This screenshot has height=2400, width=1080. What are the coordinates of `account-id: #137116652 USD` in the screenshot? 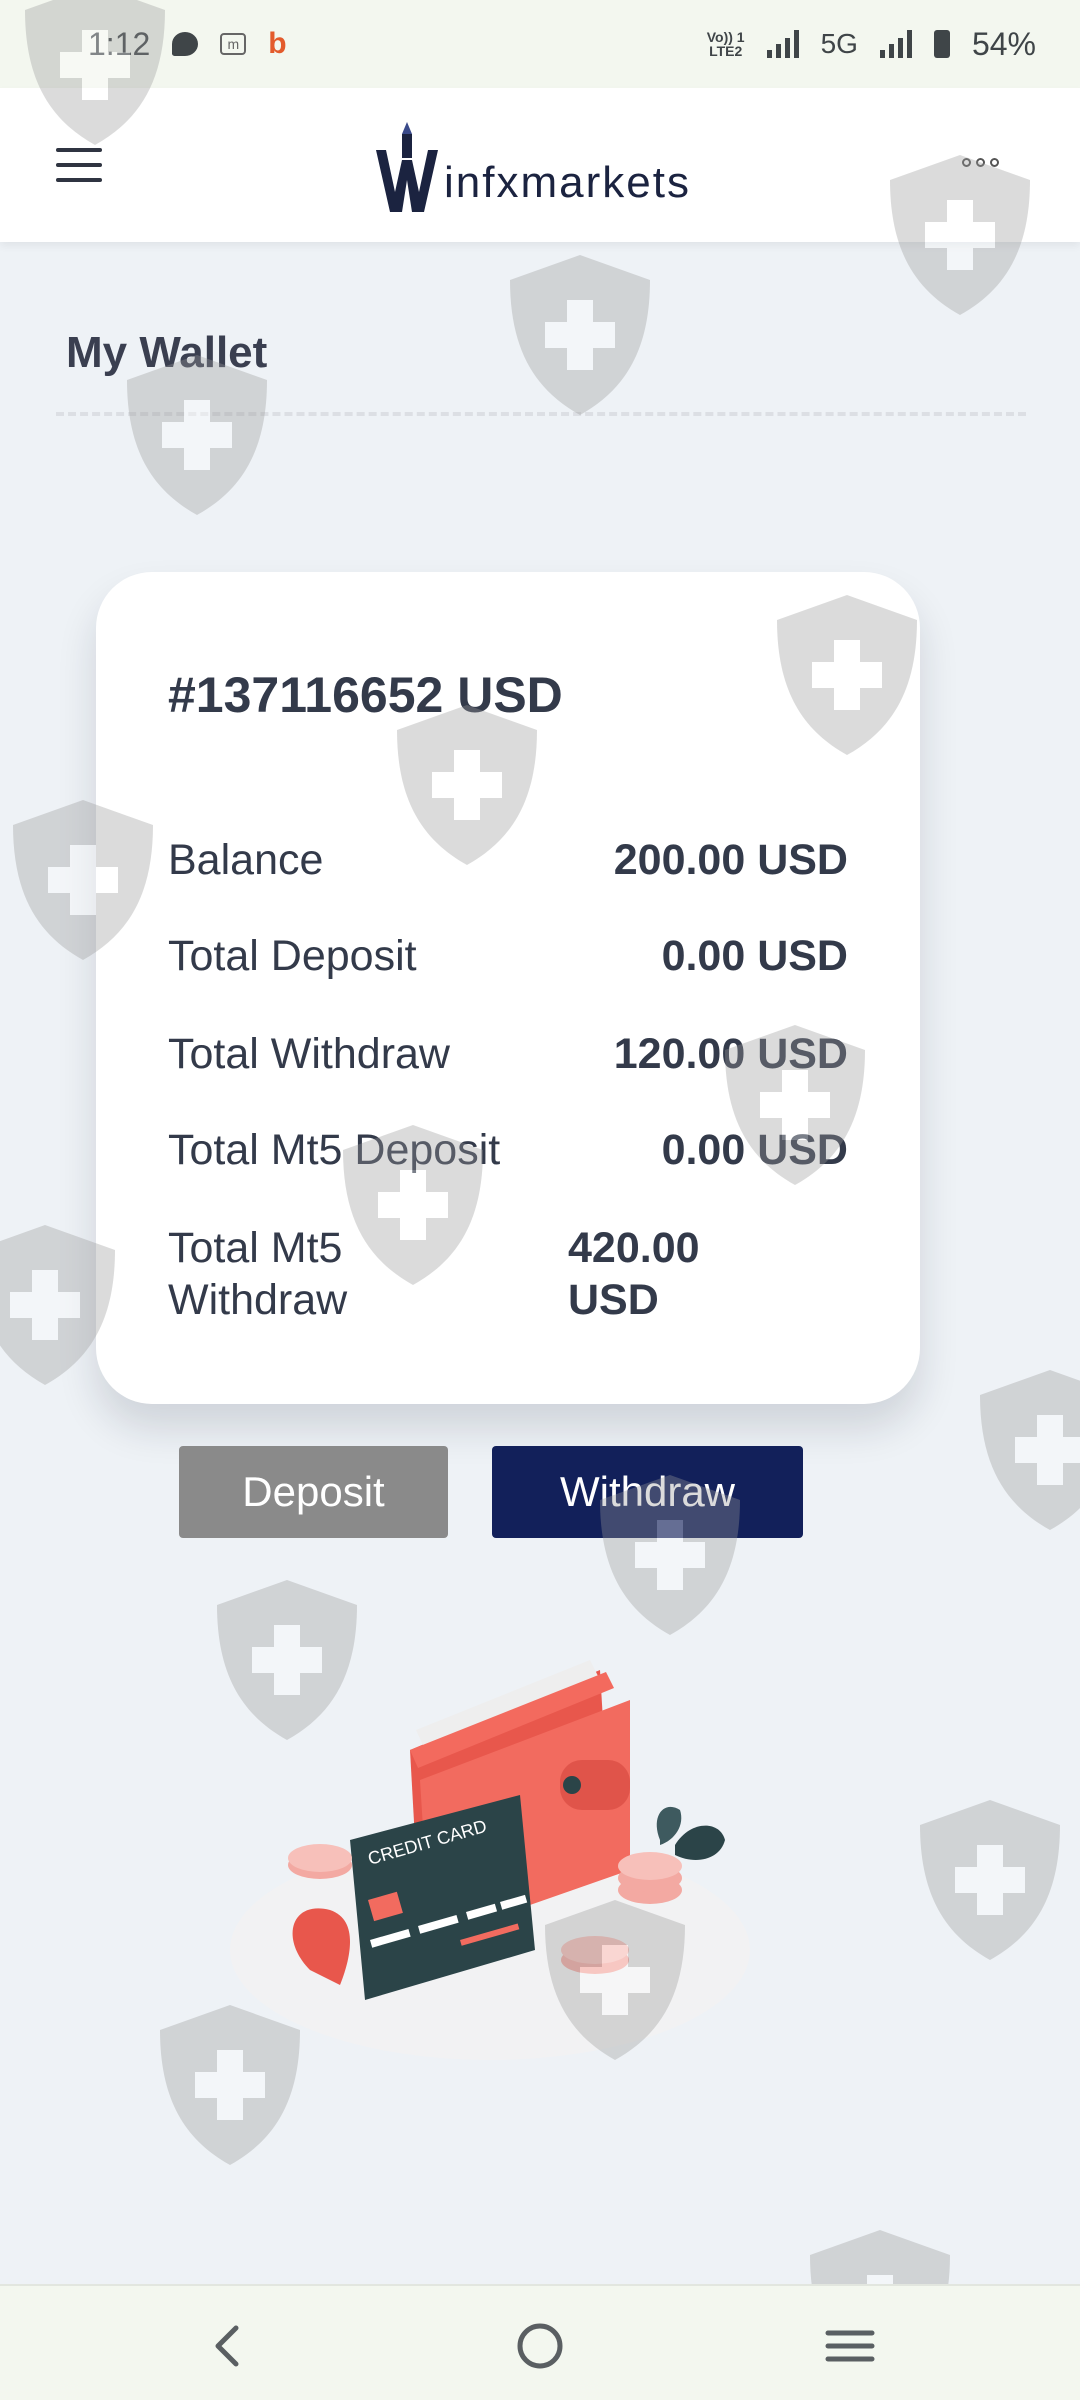 It's located at (365, 695).